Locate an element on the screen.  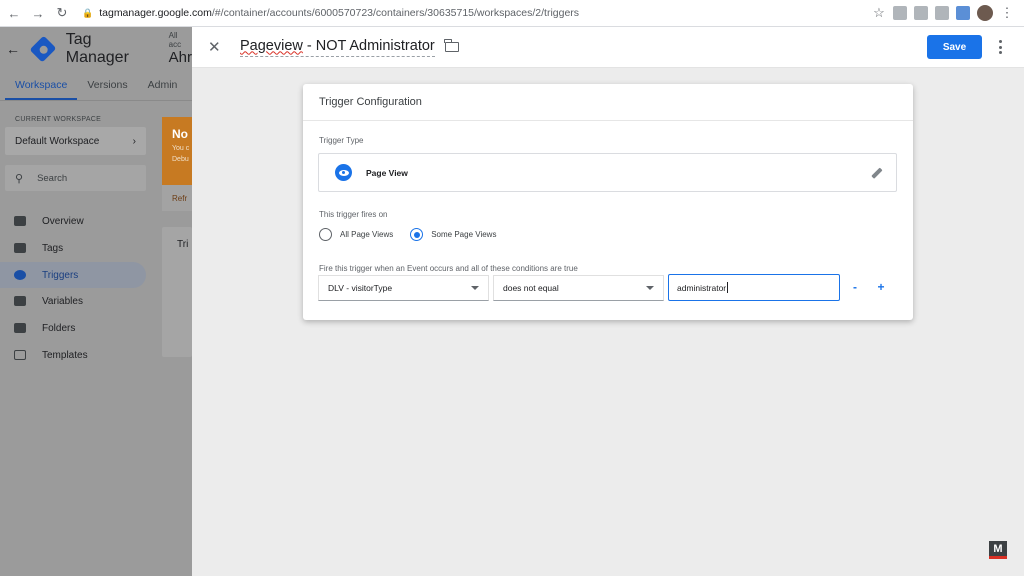
fires-on-options: All Page Views Some Page Views is located at coordinates (416, 234).